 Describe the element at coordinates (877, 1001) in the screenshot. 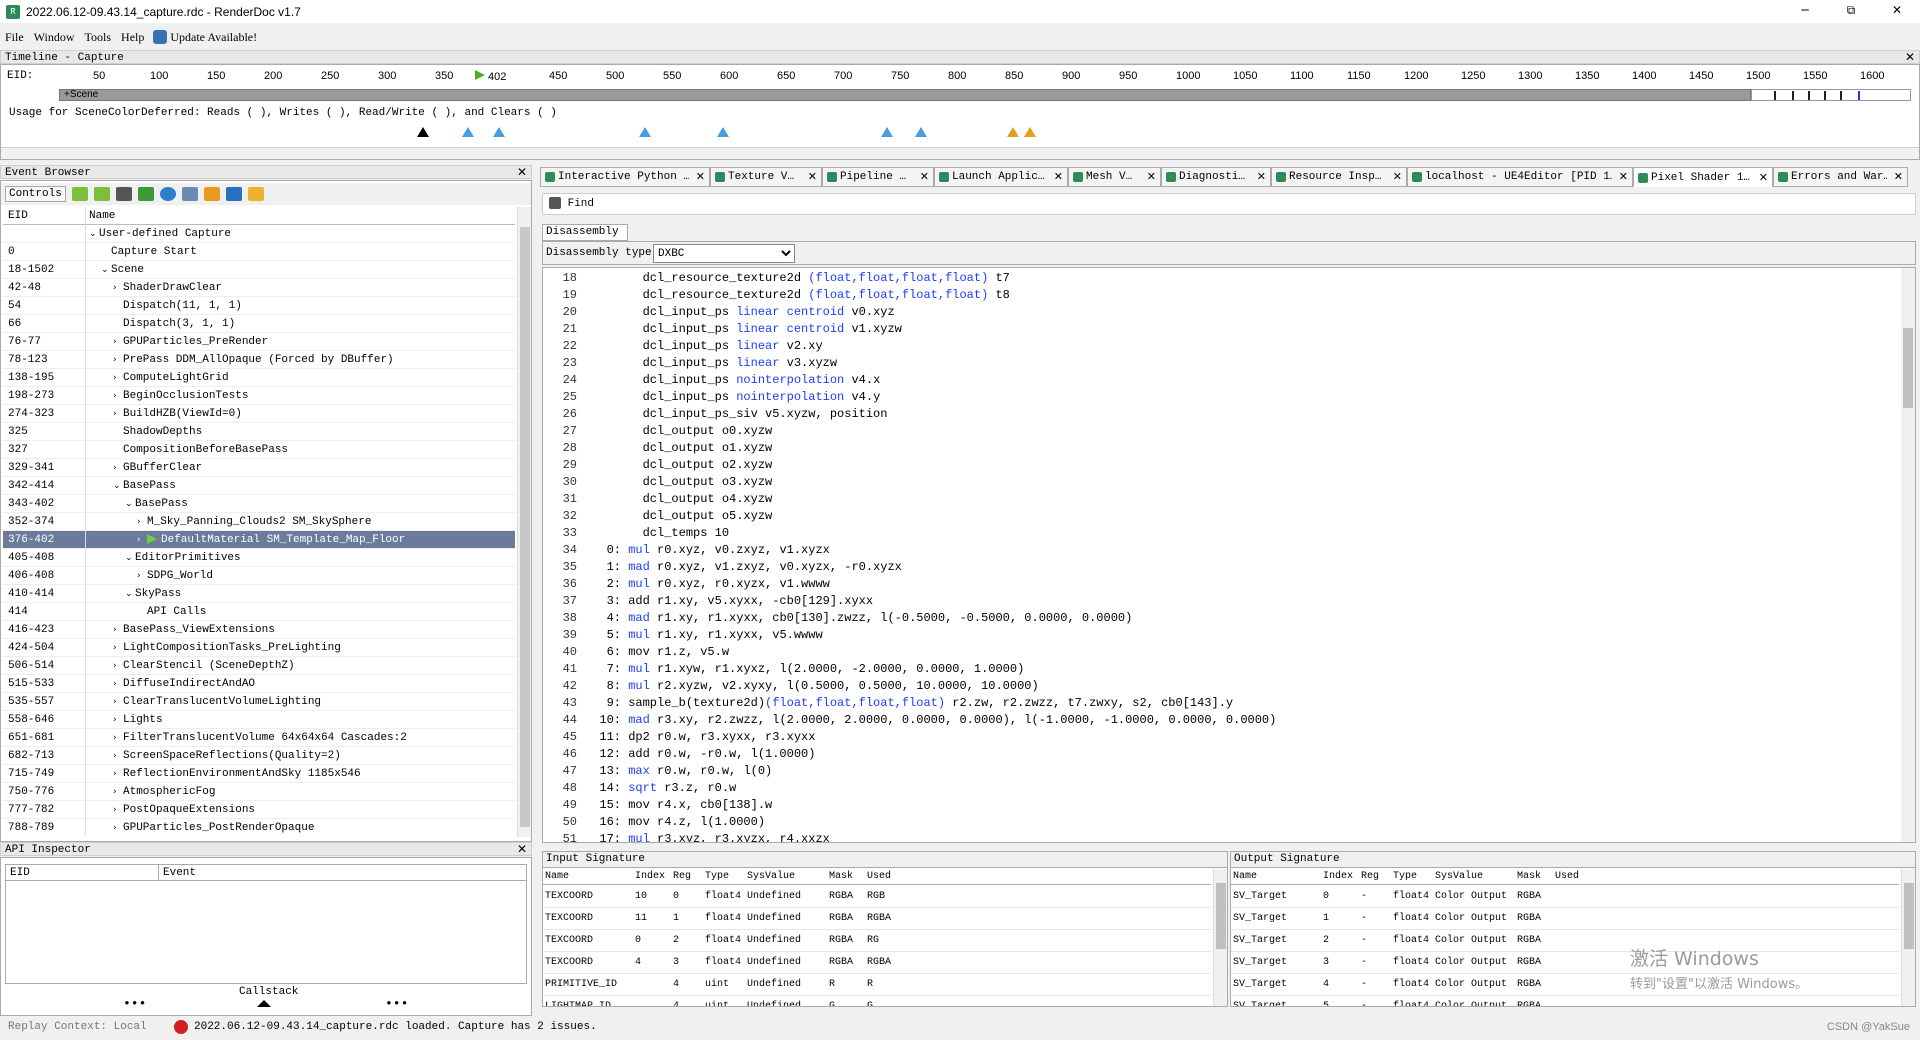

I see `signature-row: LIGHTMAP_ID 4 uint Undefined G G` at that location.